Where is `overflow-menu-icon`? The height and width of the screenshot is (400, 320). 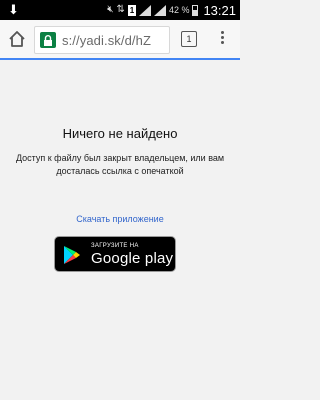
overflow-menu-icon is located at coordinates (222, 40).